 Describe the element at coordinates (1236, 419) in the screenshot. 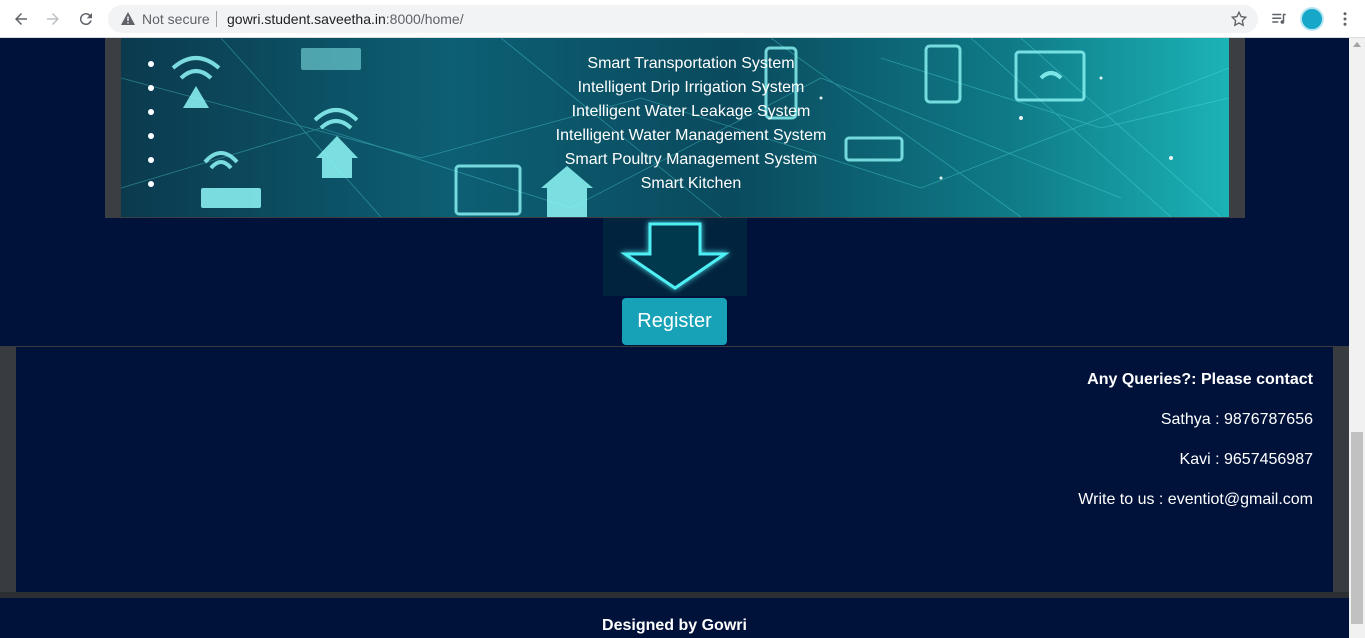

I see `contact-sathya: Sathya : 9876787656` at that location.